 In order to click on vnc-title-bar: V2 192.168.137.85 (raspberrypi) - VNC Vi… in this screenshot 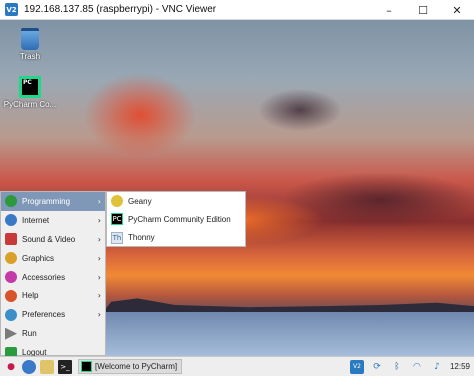, I will do `click(237, 10)`.